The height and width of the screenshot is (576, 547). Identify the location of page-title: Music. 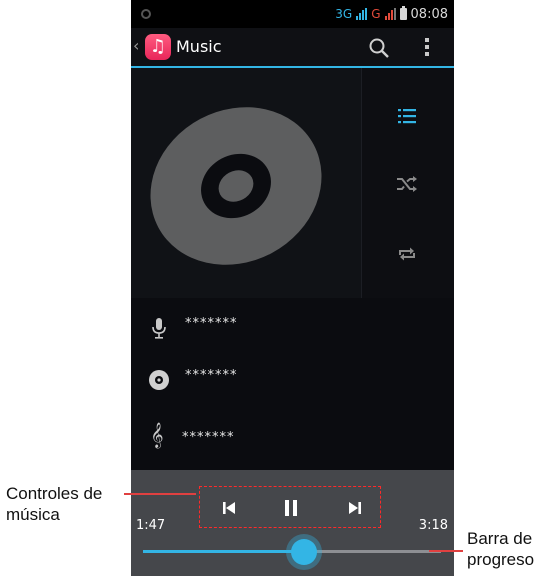
(199, 46).